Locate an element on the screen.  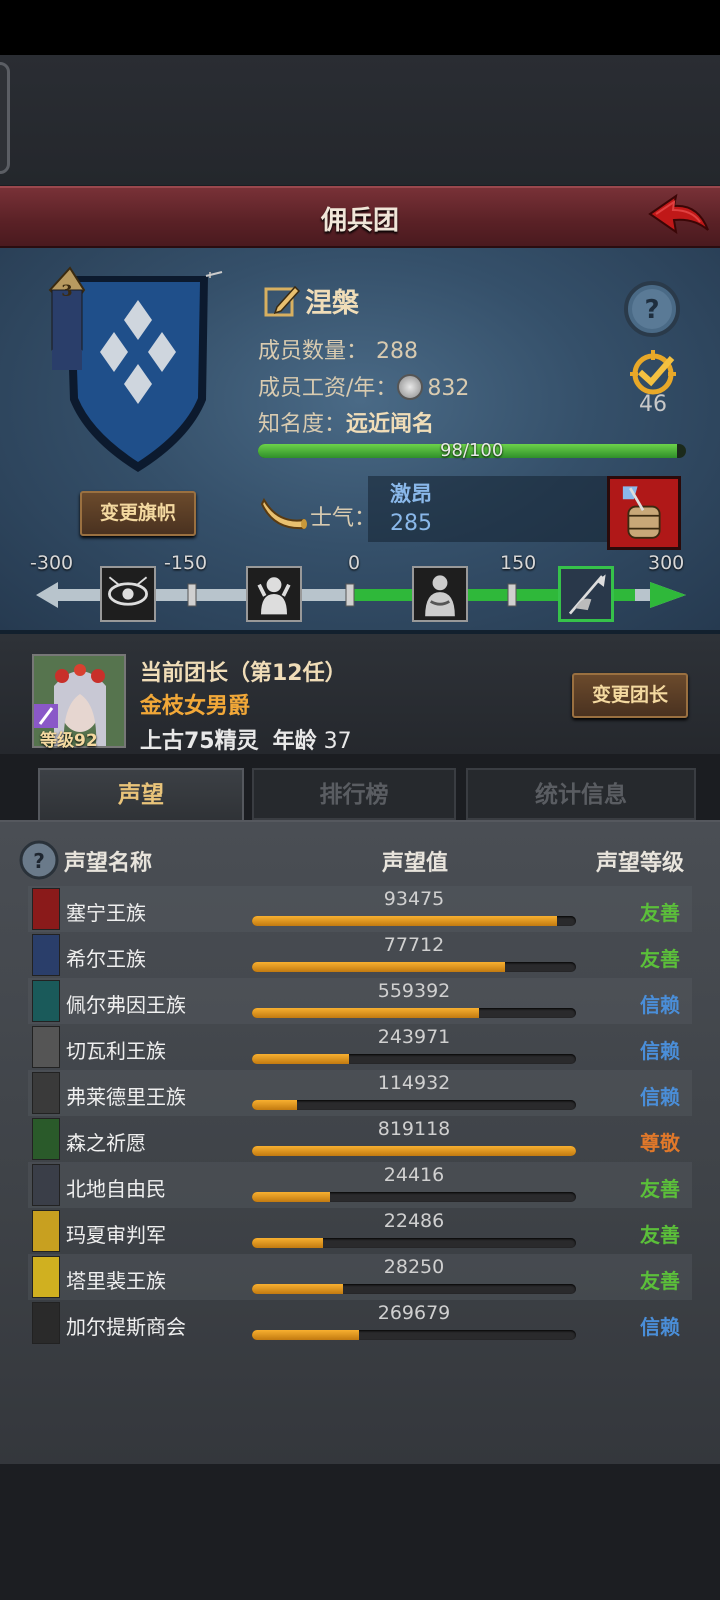
reputation-value: 559392 is located at coordinates (414, 991).